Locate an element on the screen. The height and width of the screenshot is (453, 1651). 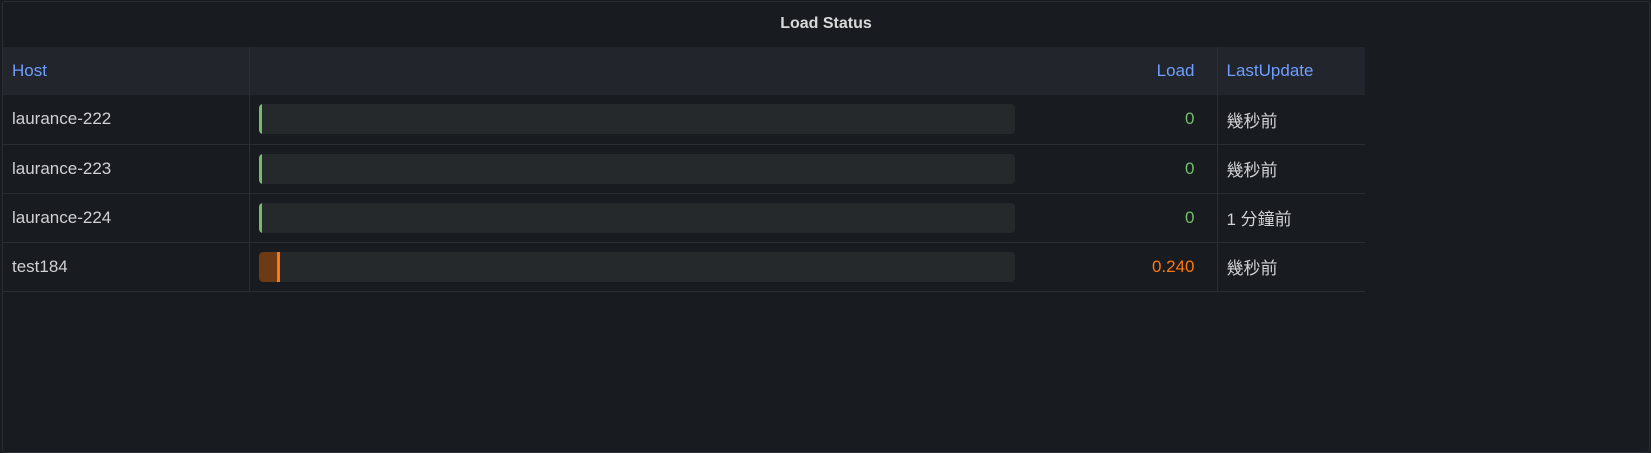
host-cell: test184 is located at coordinates (126, 267).